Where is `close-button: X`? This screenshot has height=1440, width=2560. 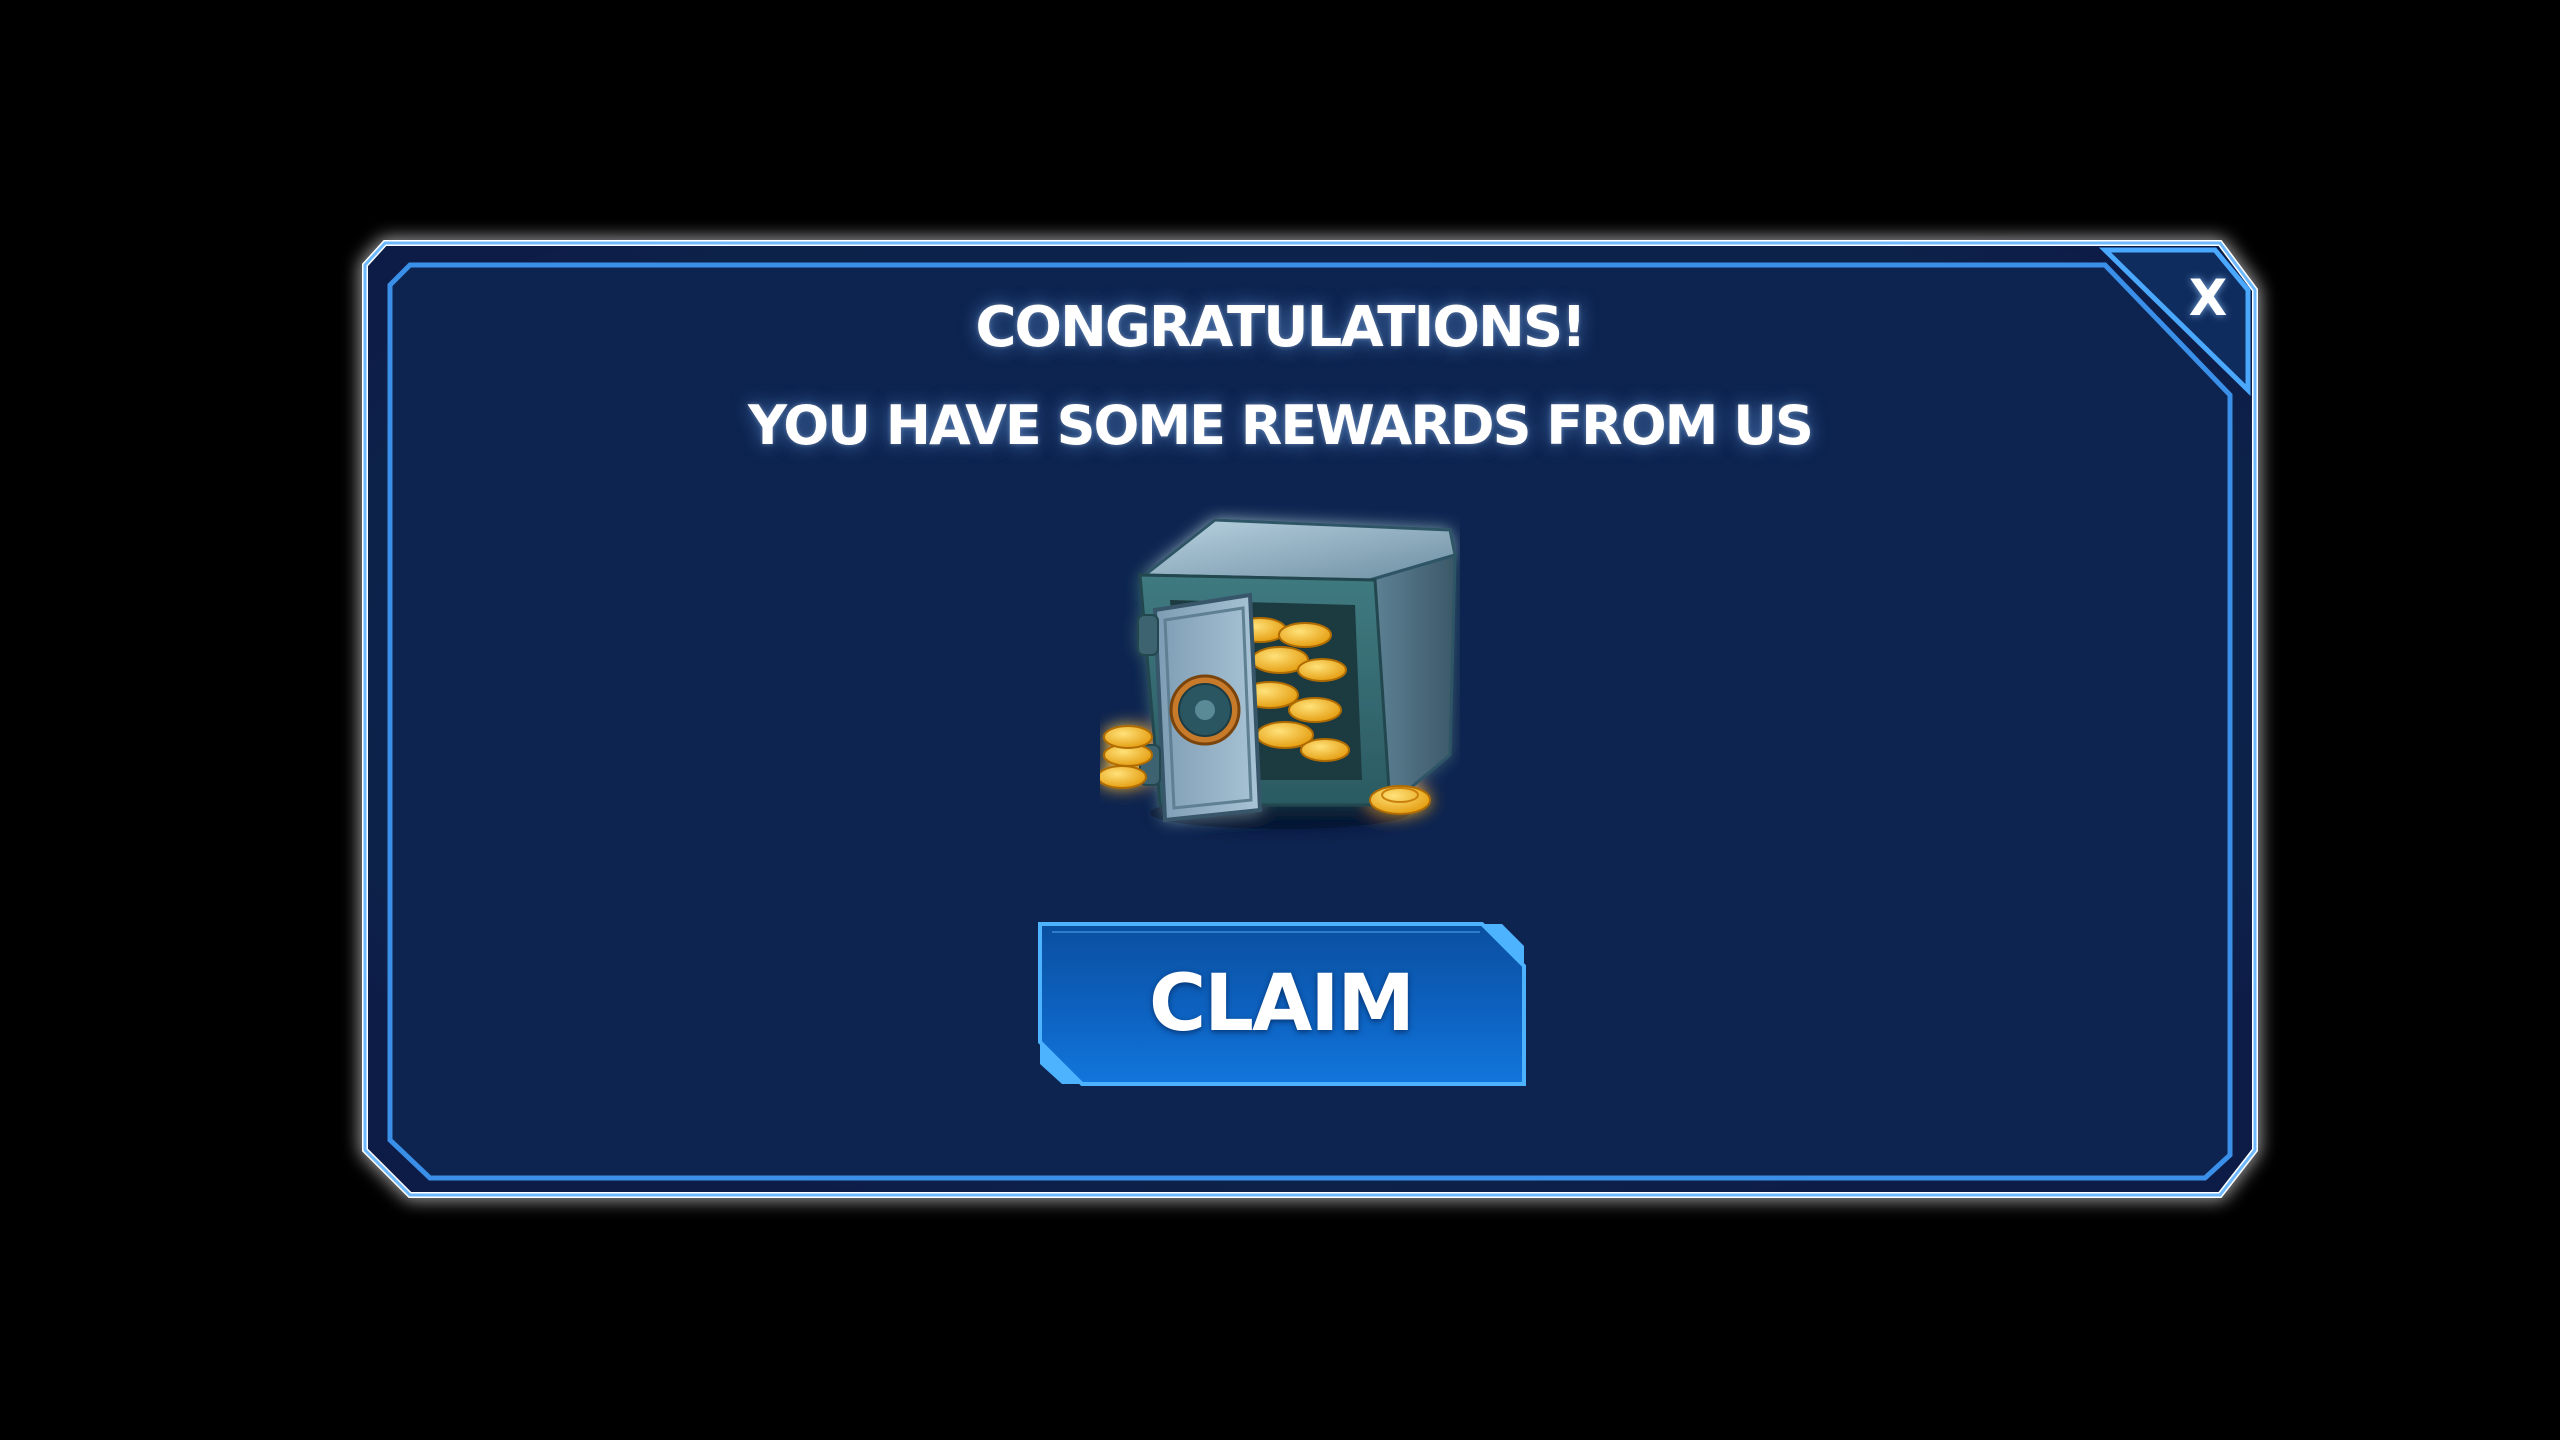
close-button: X is located at coordinates (2208, 298).